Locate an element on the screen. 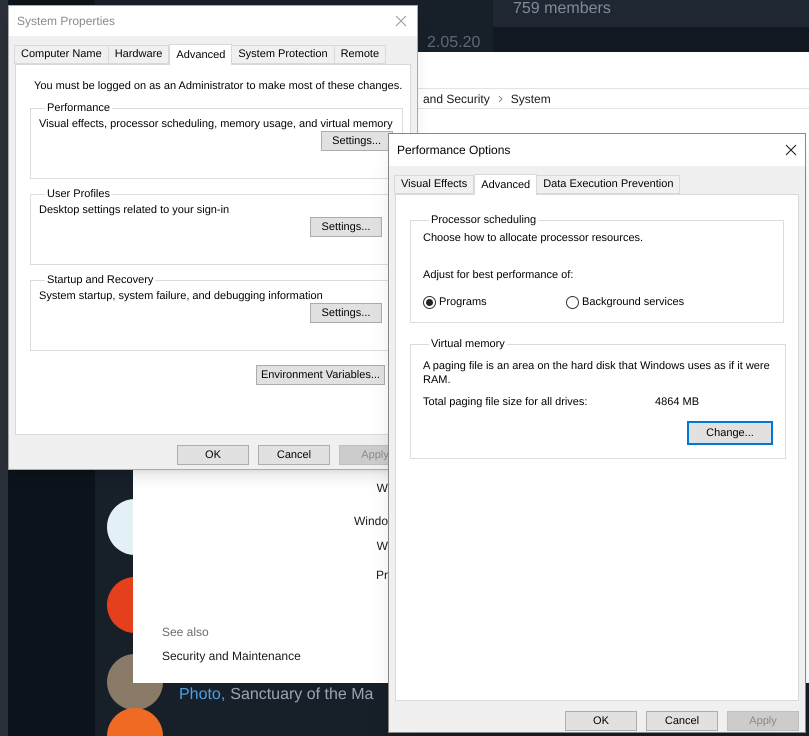 The image size is (809, 736). tab: Computer Name is located at coordinates (61, 54).